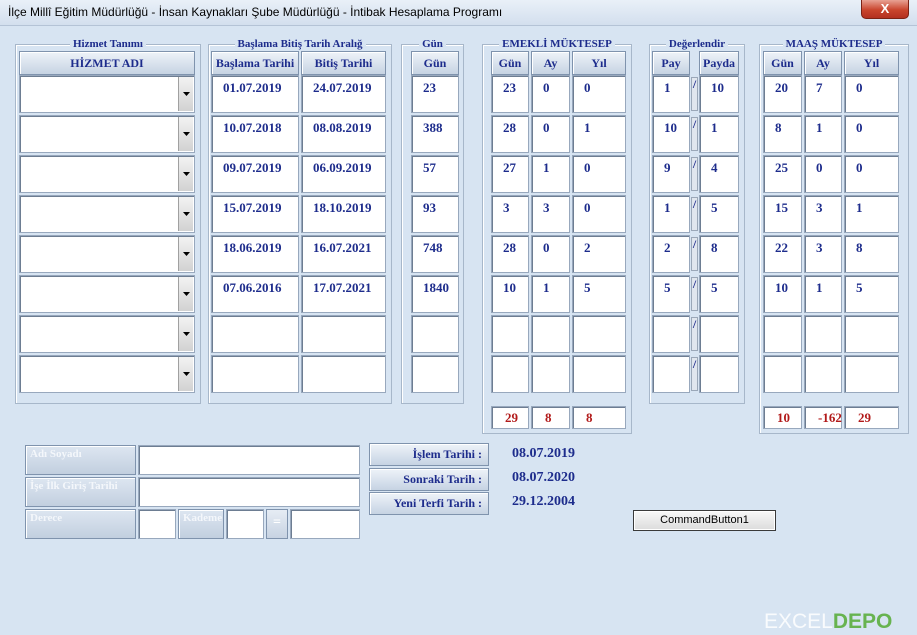 This screenshot has height=635, width=917. What do you see at coordinates (719, 174) in the screenshot?
I see `payda-cell: 4` at bounding box center [719, 174].